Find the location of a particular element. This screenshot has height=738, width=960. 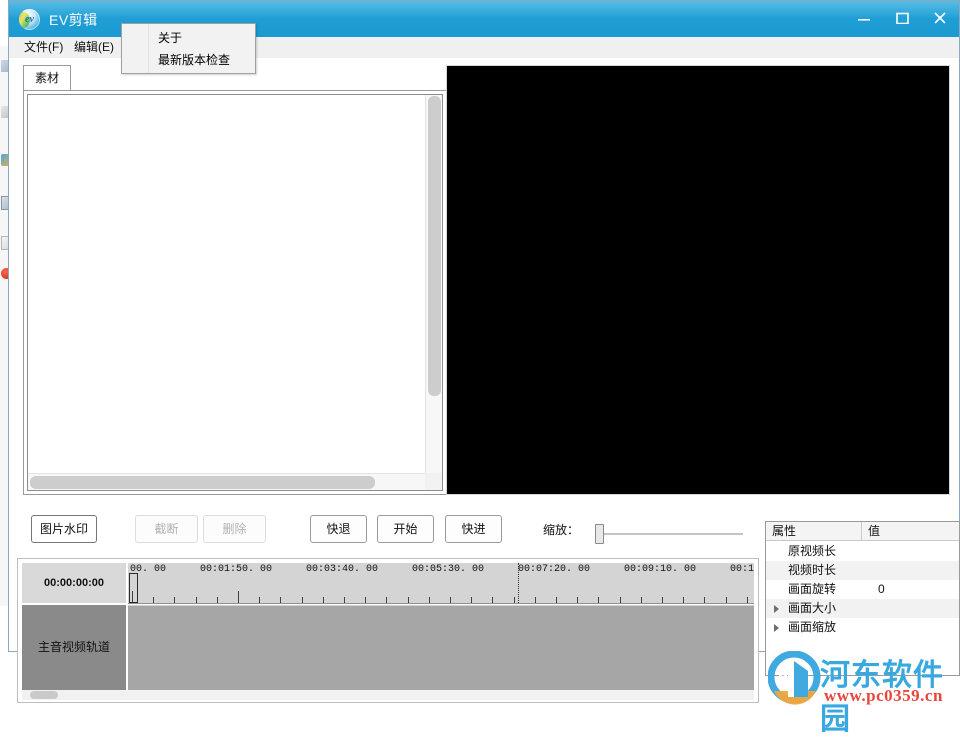

video-track-lane is located at coordinates (441, 648).